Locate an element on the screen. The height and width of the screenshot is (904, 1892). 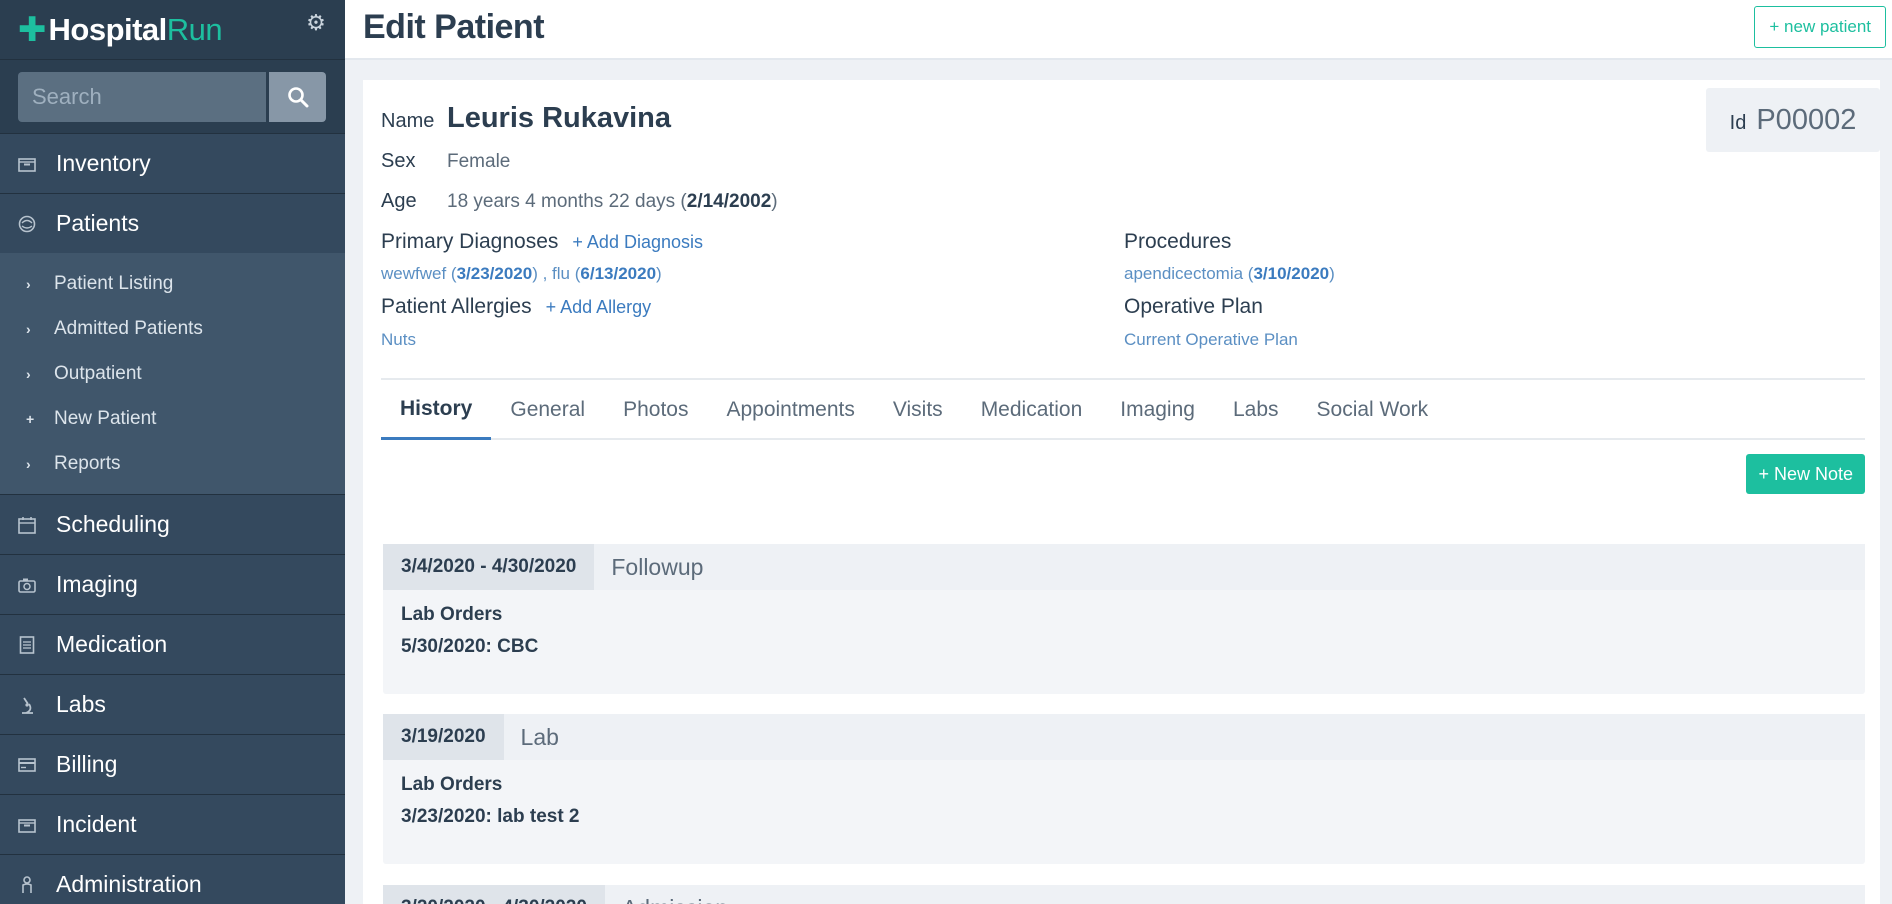
history-date: 3/4/2020 - 4/30/2020 is located at coordinates (489, 567).